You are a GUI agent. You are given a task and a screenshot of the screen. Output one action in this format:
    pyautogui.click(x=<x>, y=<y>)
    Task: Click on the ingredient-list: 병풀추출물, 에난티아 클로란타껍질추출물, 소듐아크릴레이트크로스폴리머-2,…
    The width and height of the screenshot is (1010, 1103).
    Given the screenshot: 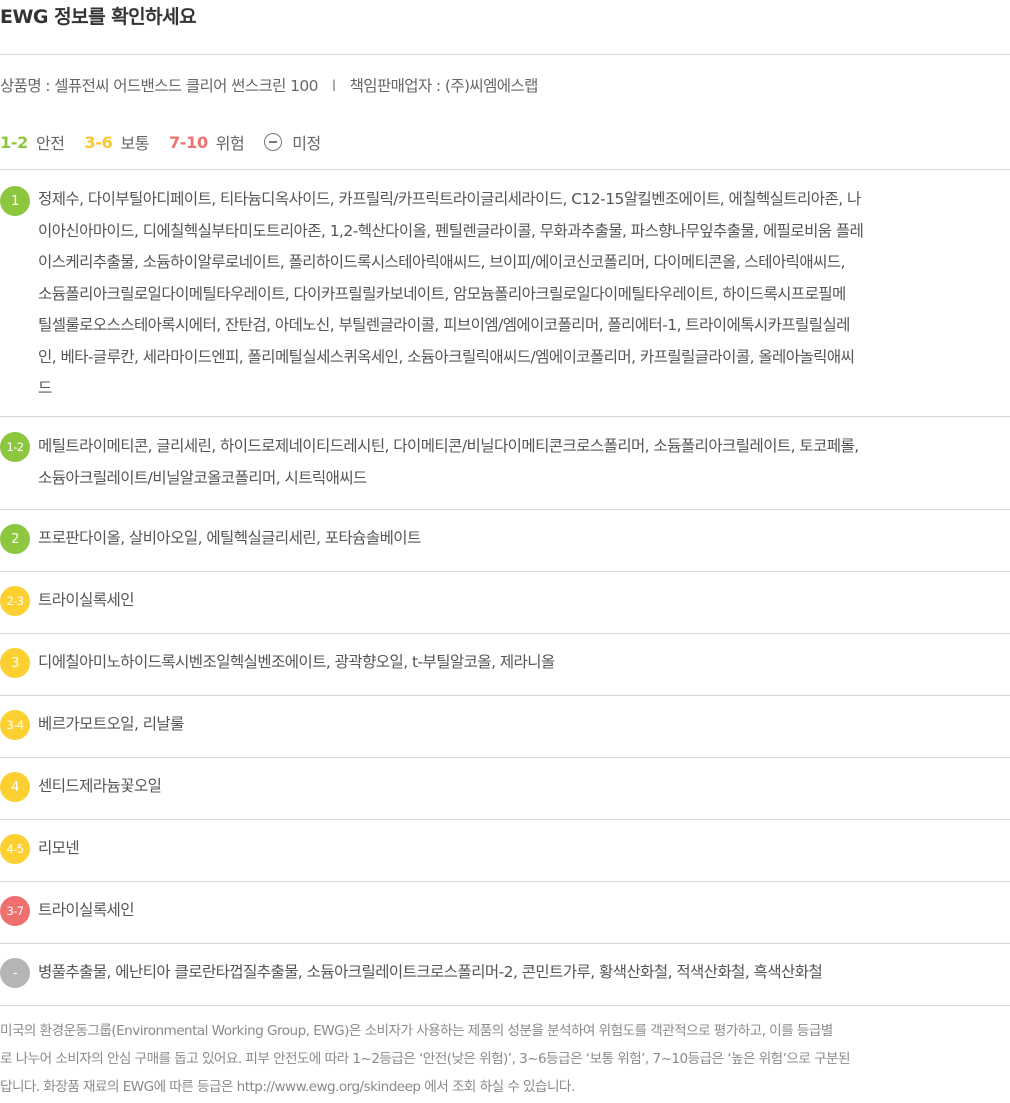 What is the action you would take?
    pyautogui.click(x=524, y=973)
    